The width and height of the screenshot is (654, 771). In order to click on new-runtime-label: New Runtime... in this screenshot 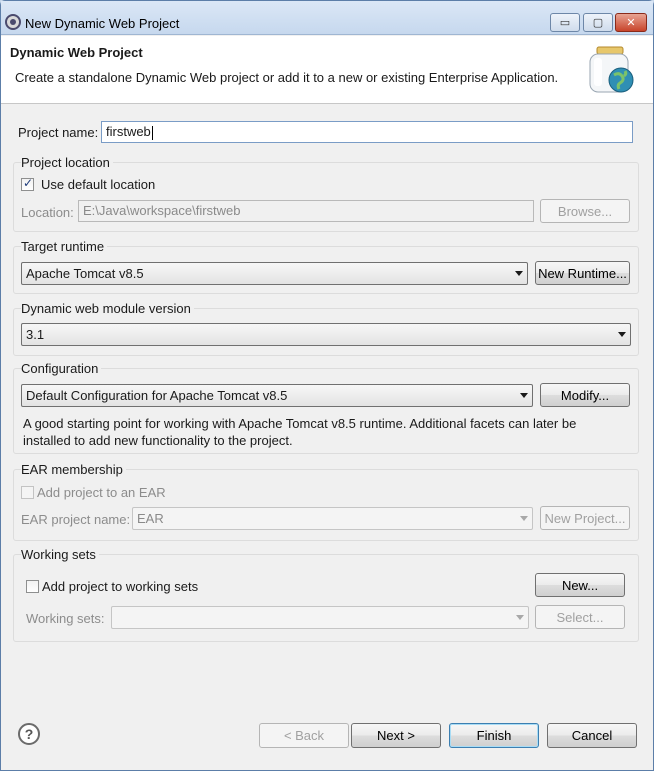, I will do `click(582, 273)`.